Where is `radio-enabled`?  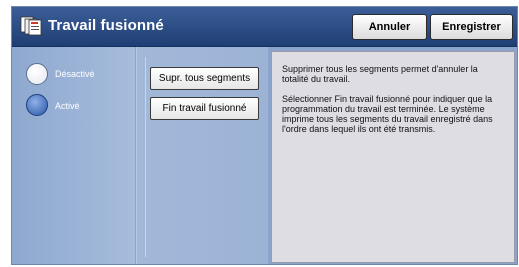
radio-enabled is located at coordinates (37, 105).